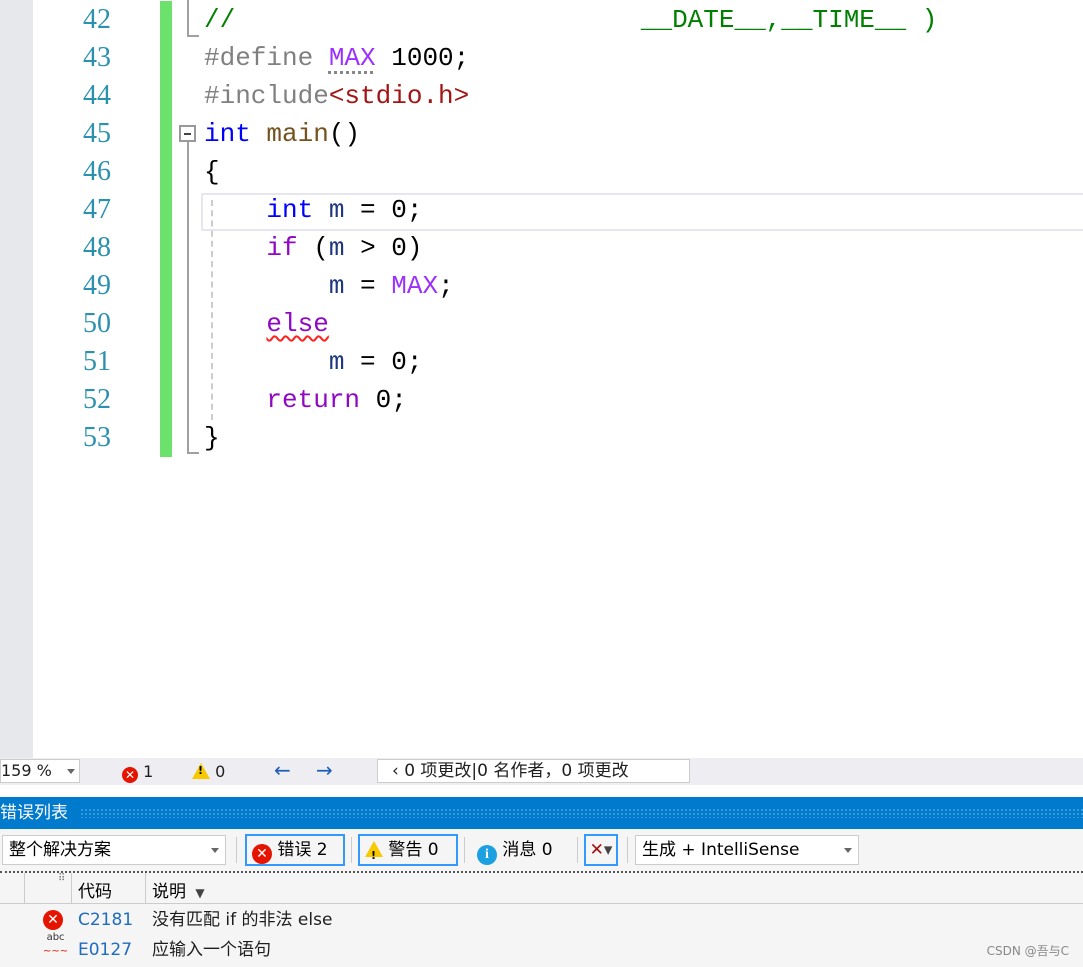  Describe the element at coordinates (105, 950) in the screenshot. I see `error-code-link: E0127` at that location.